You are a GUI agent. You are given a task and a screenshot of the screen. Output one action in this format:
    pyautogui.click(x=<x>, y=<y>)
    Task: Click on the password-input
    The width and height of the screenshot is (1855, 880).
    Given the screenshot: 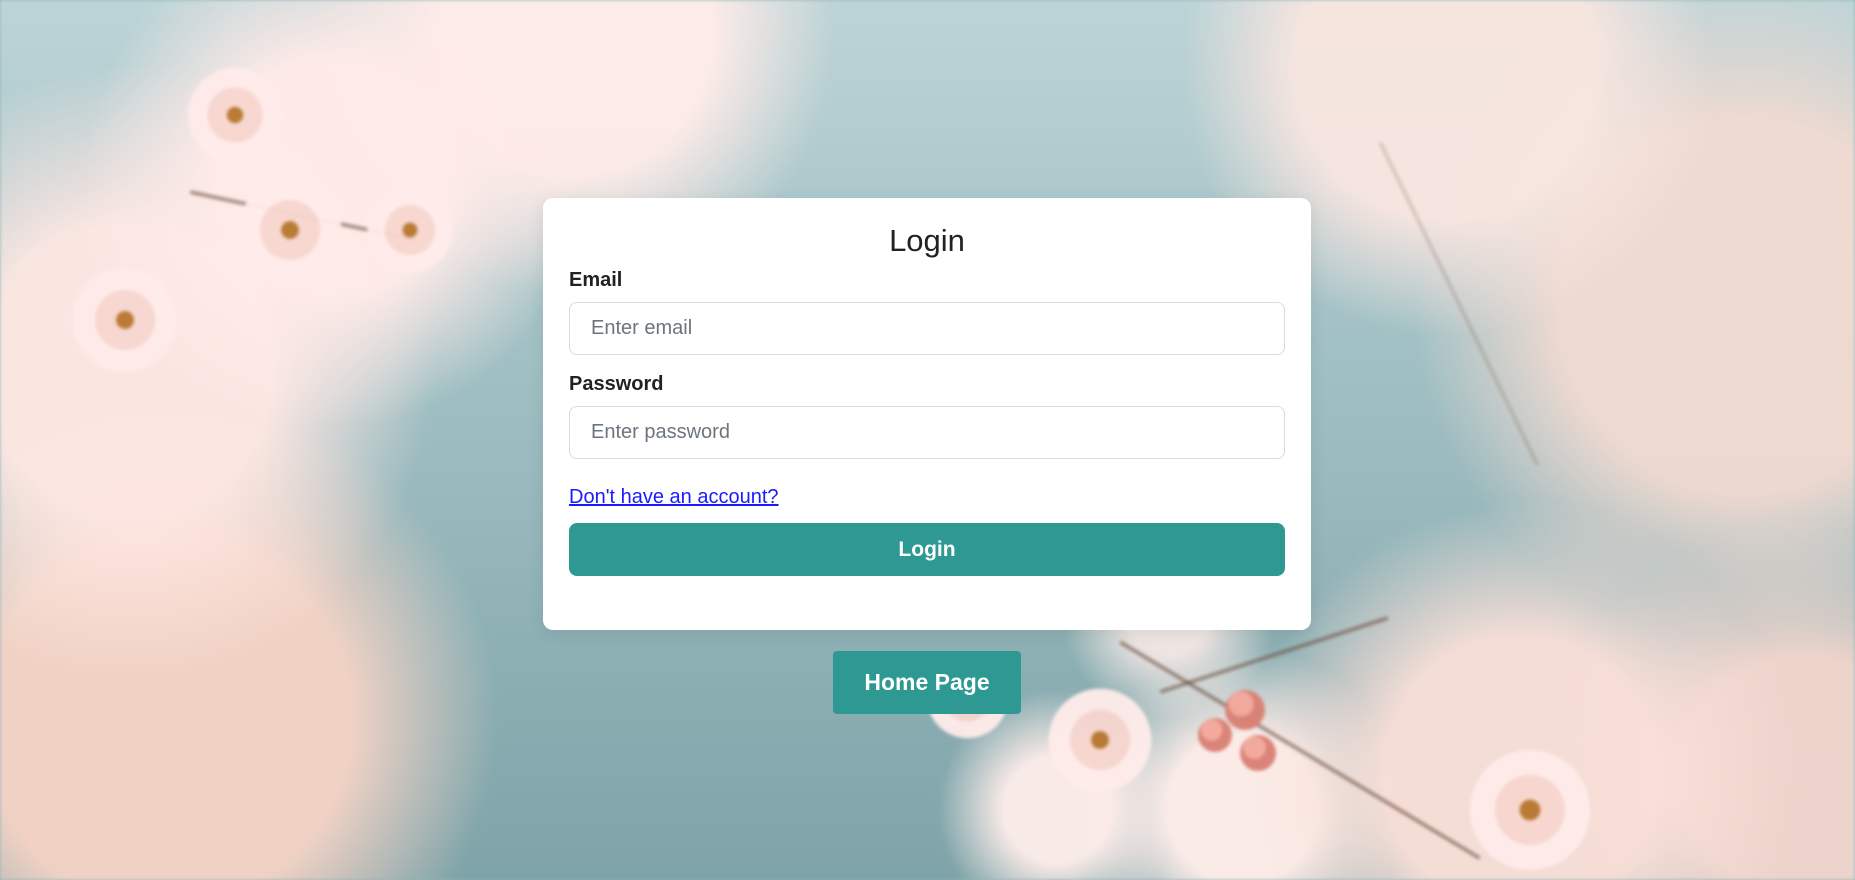 What is the action you would take?
    pyautogui.click(x=927, y=433)
    